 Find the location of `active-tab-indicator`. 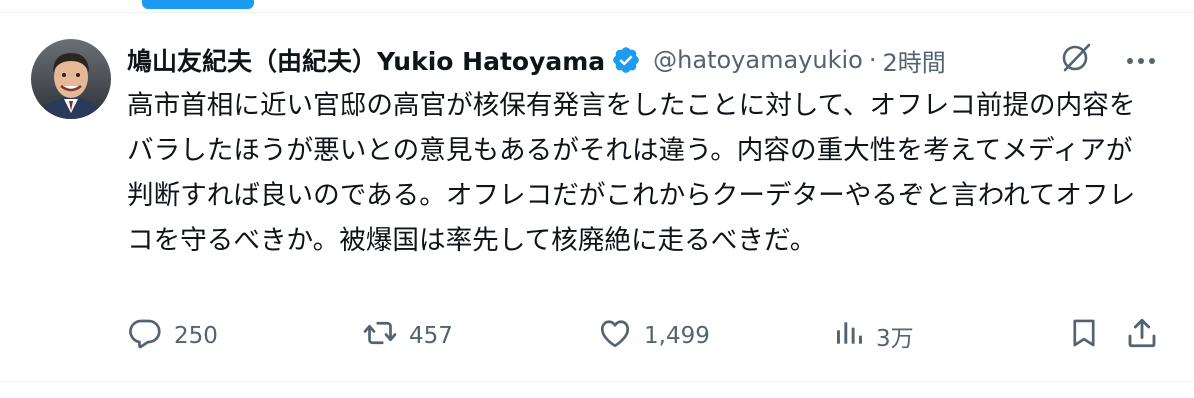

active-tab-indicator is located at coordinates (198, 4).